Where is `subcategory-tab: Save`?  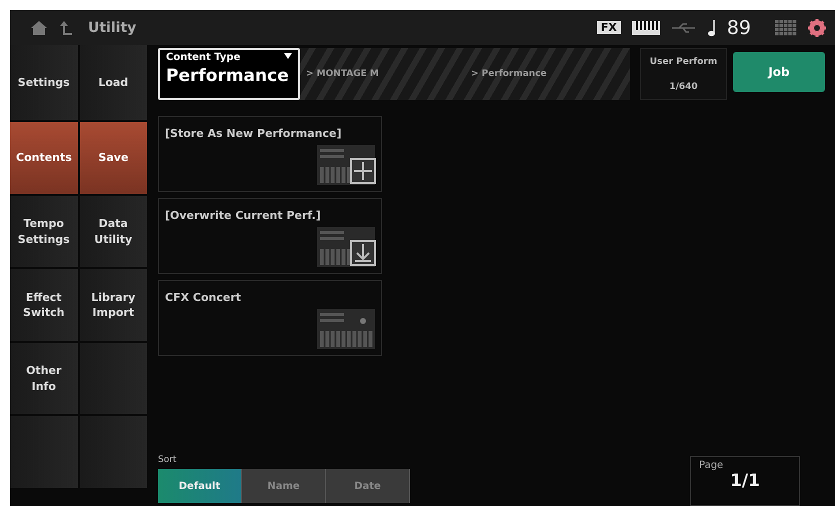
subcategory-tab: Save is located at coordinates (113, 158).